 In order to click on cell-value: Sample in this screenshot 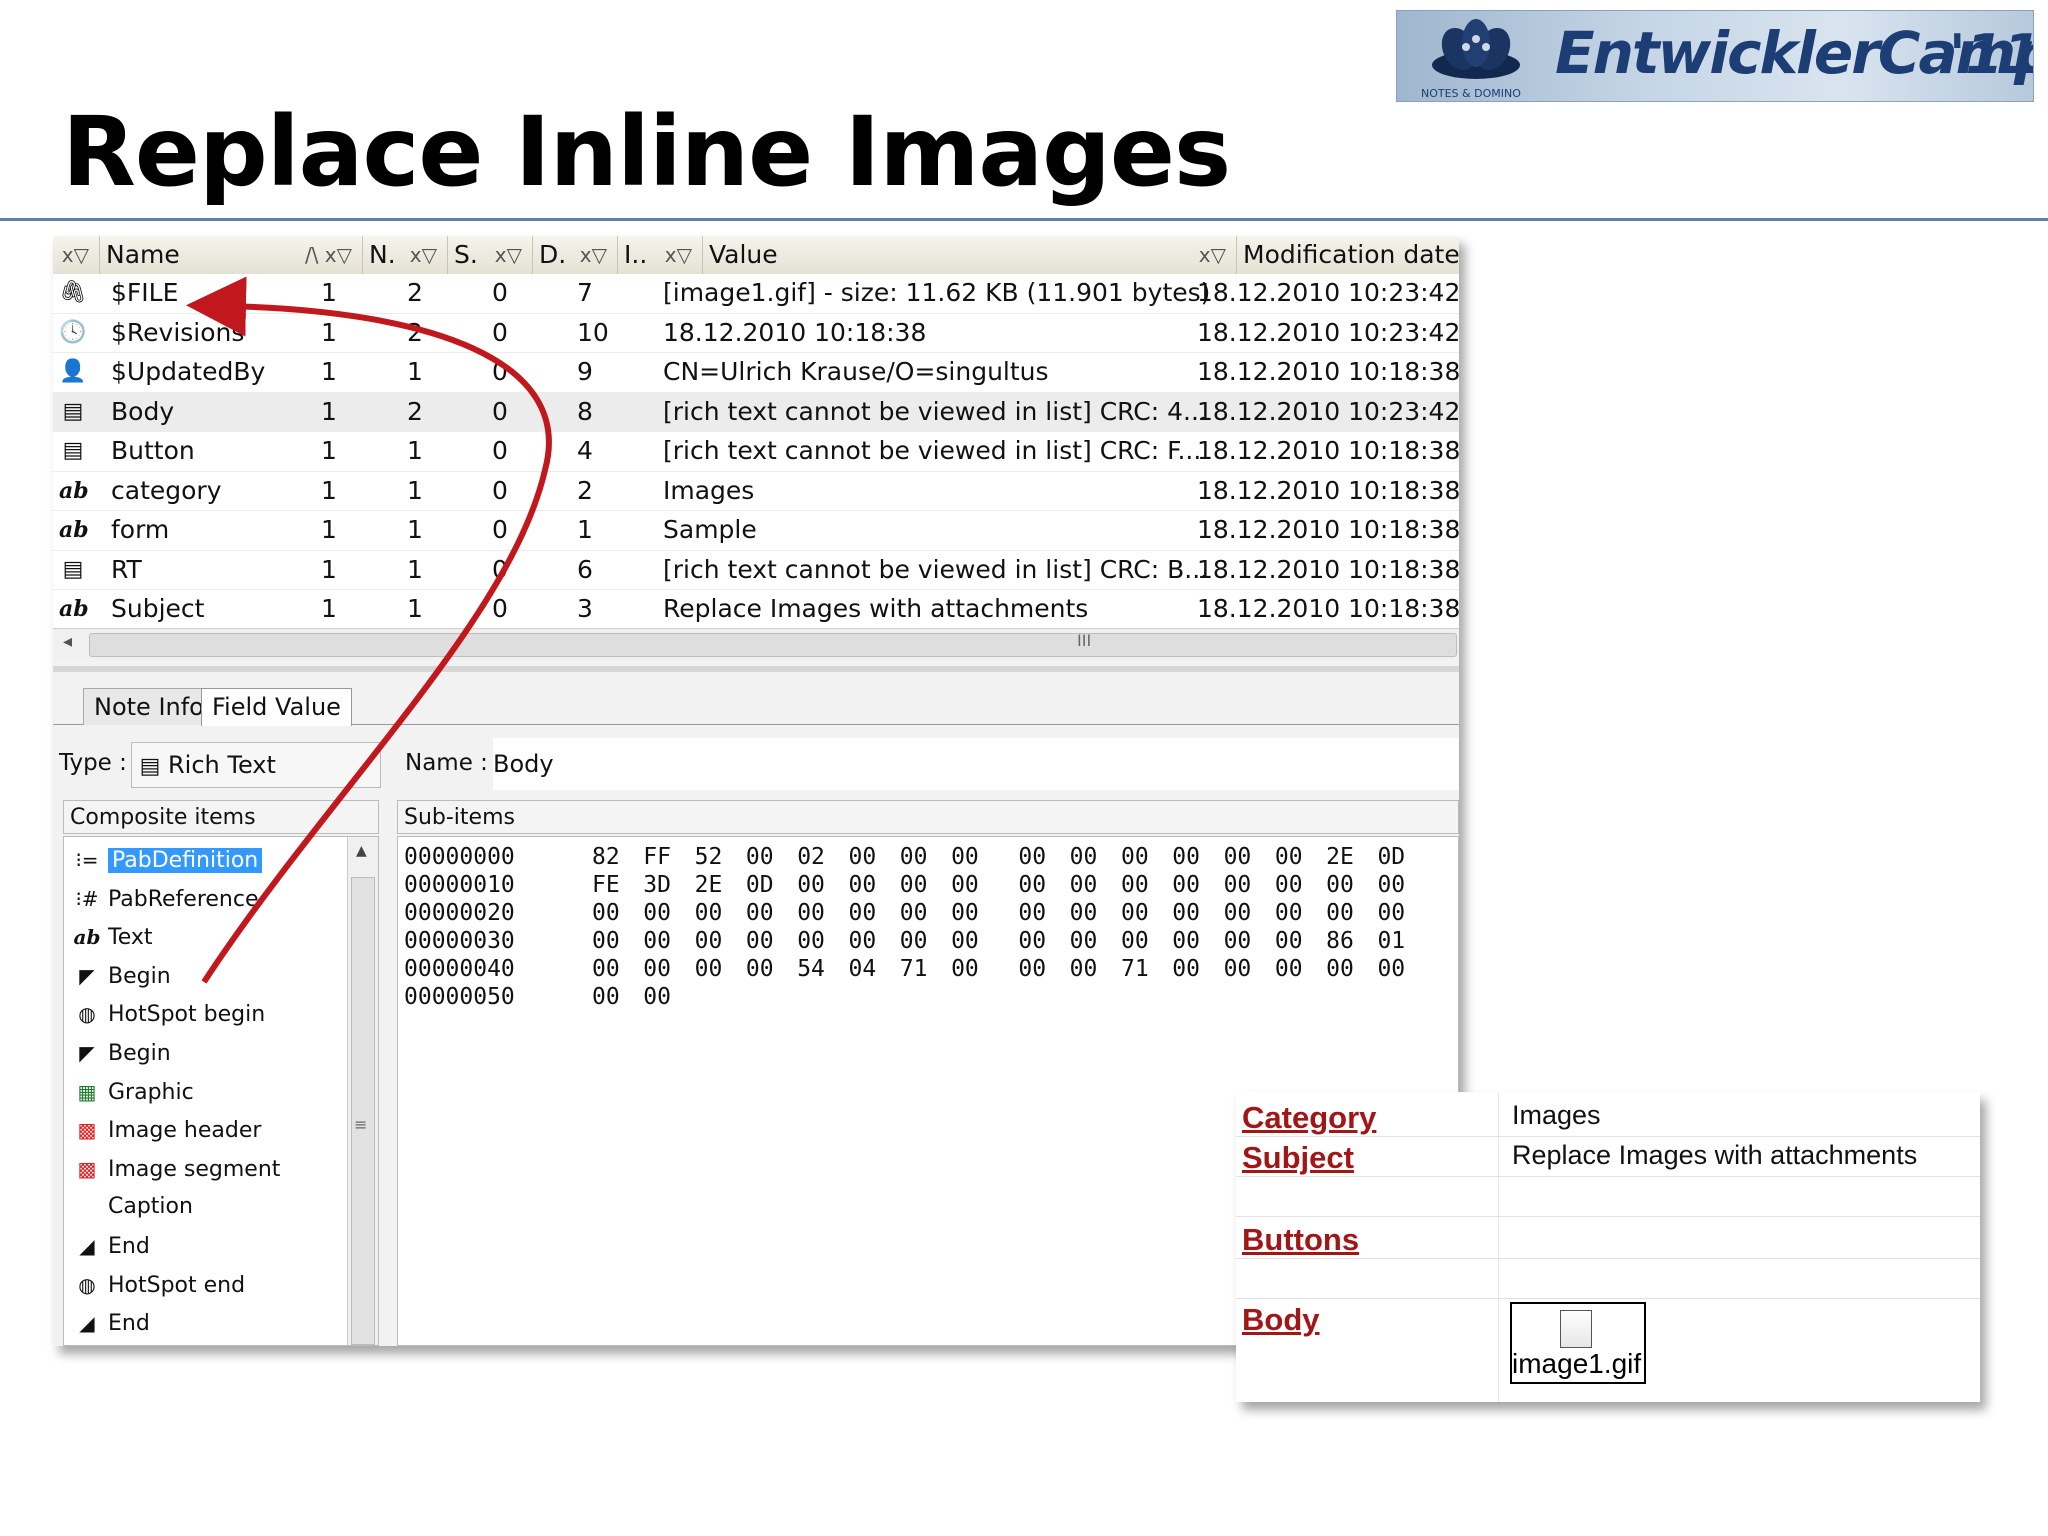, I will do `click(710, 529)`.